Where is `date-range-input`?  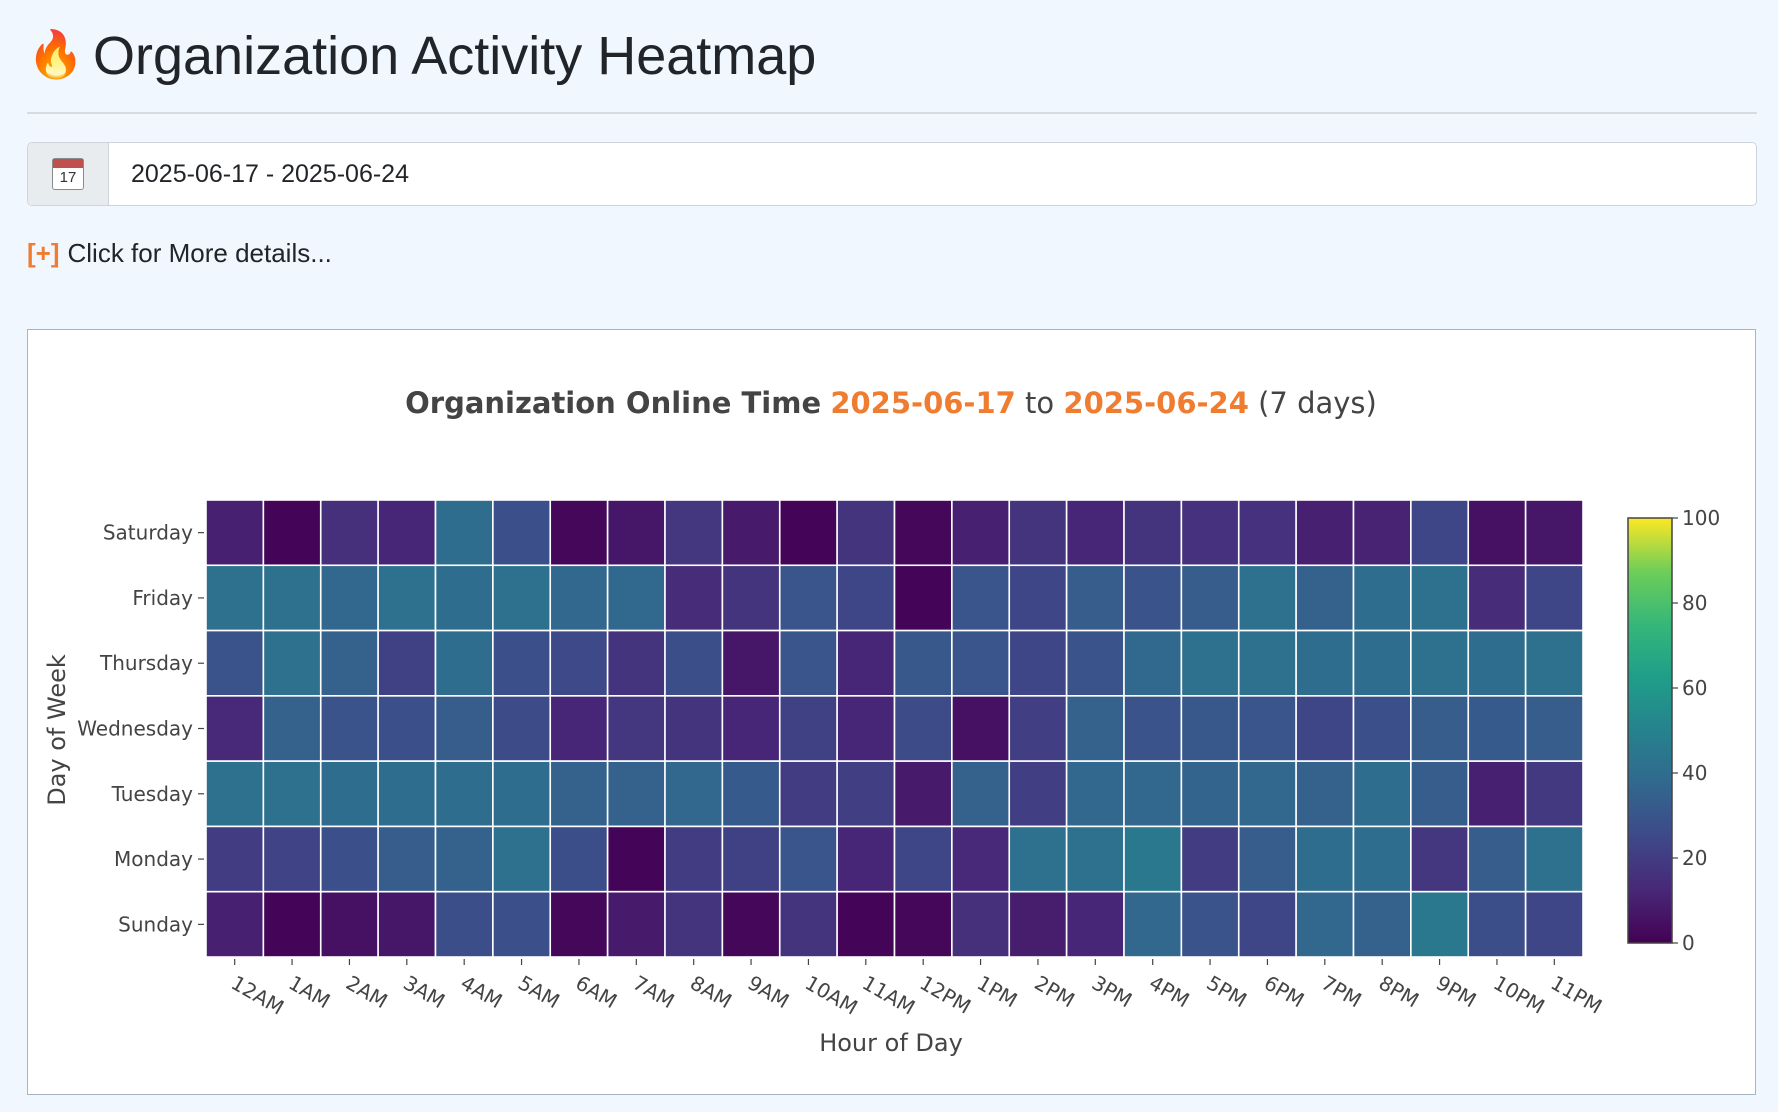
date-range-input is located at coordinates (932, 174).